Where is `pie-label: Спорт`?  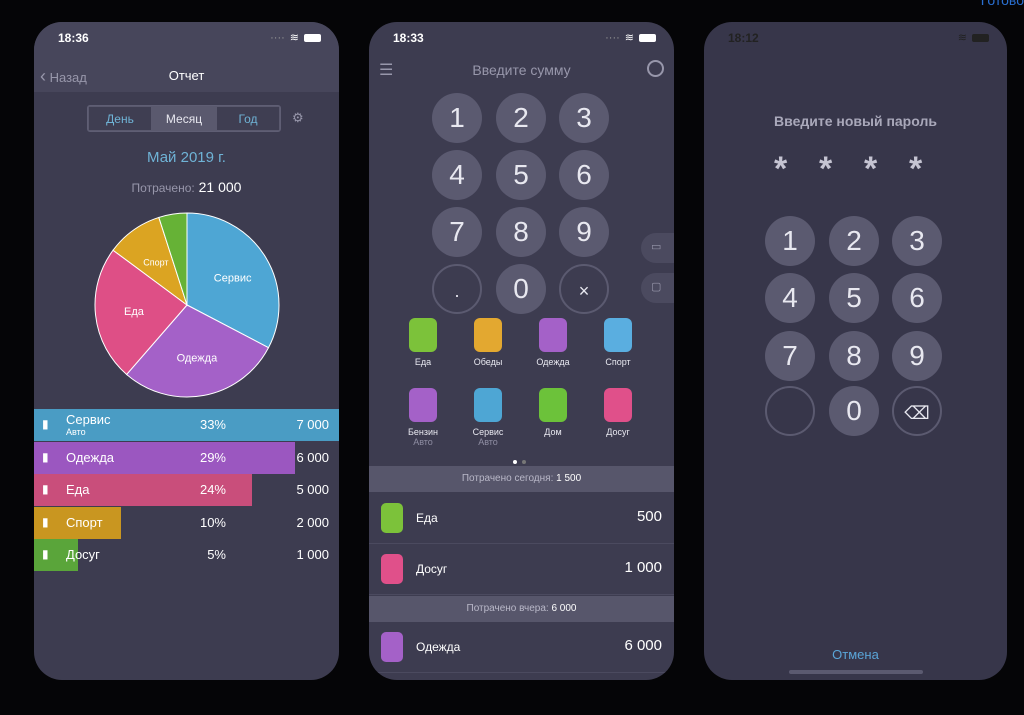 pie-label: Спорт is located at coordinates (155, 263).